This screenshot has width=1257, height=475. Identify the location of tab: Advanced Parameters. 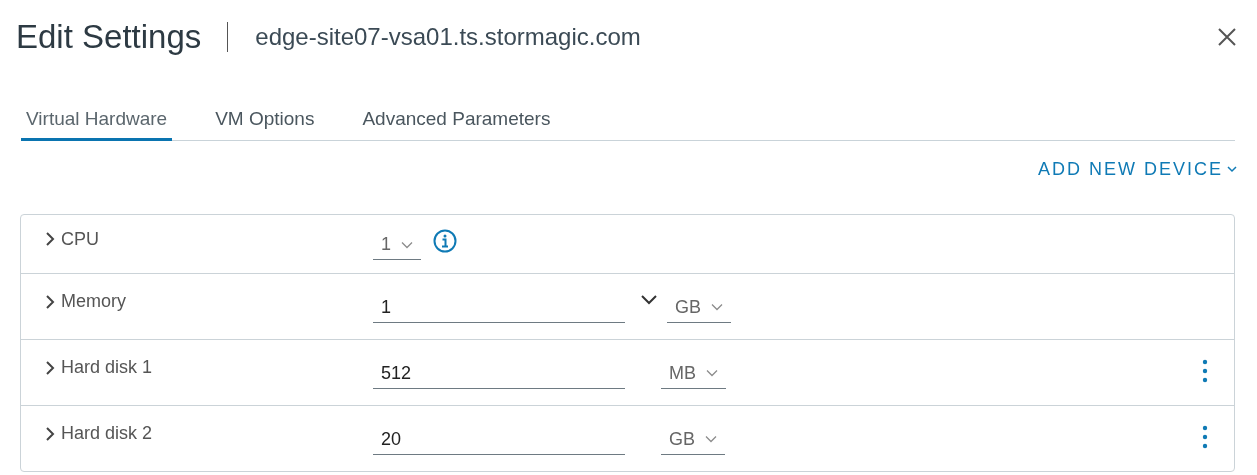
(456, 122).